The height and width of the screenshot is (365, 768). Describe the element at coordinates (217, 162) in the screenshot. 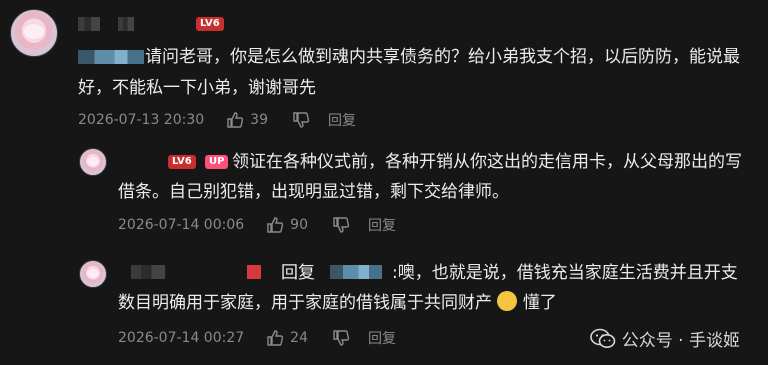

I see `up-badge: UP` at that location.